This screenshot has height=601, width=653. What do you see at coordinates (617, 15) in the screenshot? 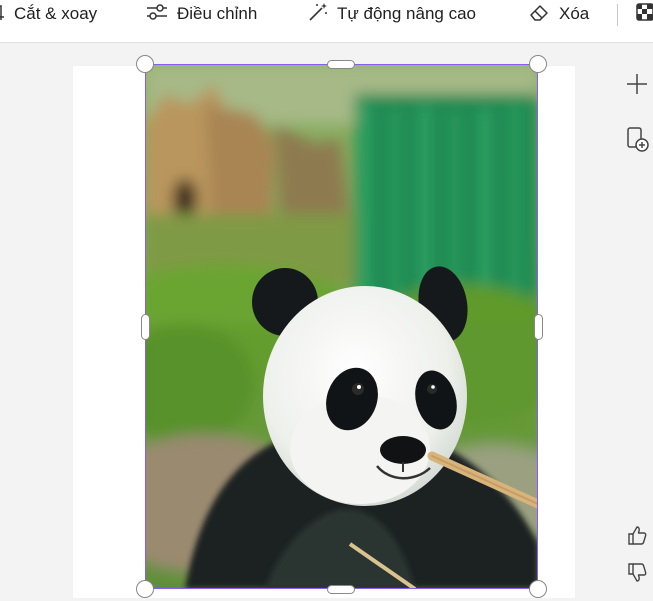
I see `toolbar-divider` at bounding box center [617, 15].